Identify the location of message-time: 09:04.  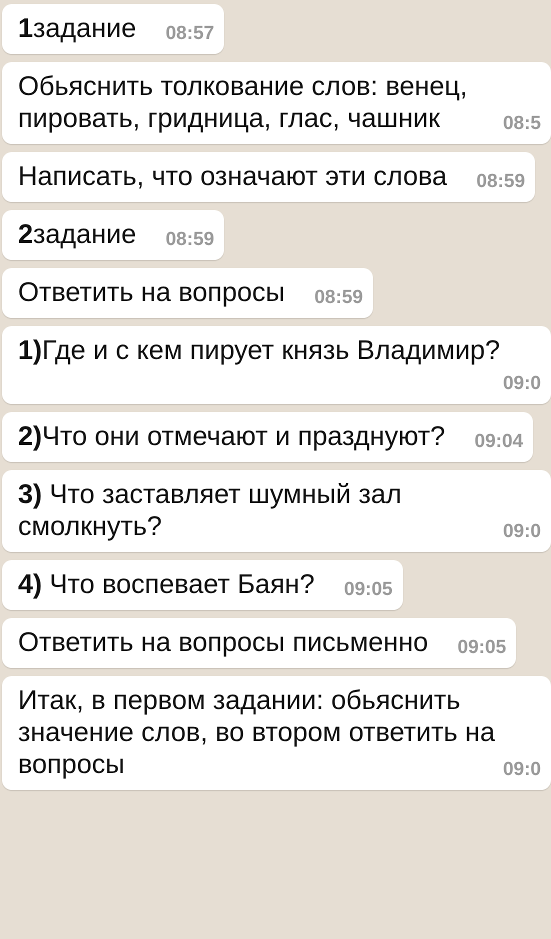
(499, 442).